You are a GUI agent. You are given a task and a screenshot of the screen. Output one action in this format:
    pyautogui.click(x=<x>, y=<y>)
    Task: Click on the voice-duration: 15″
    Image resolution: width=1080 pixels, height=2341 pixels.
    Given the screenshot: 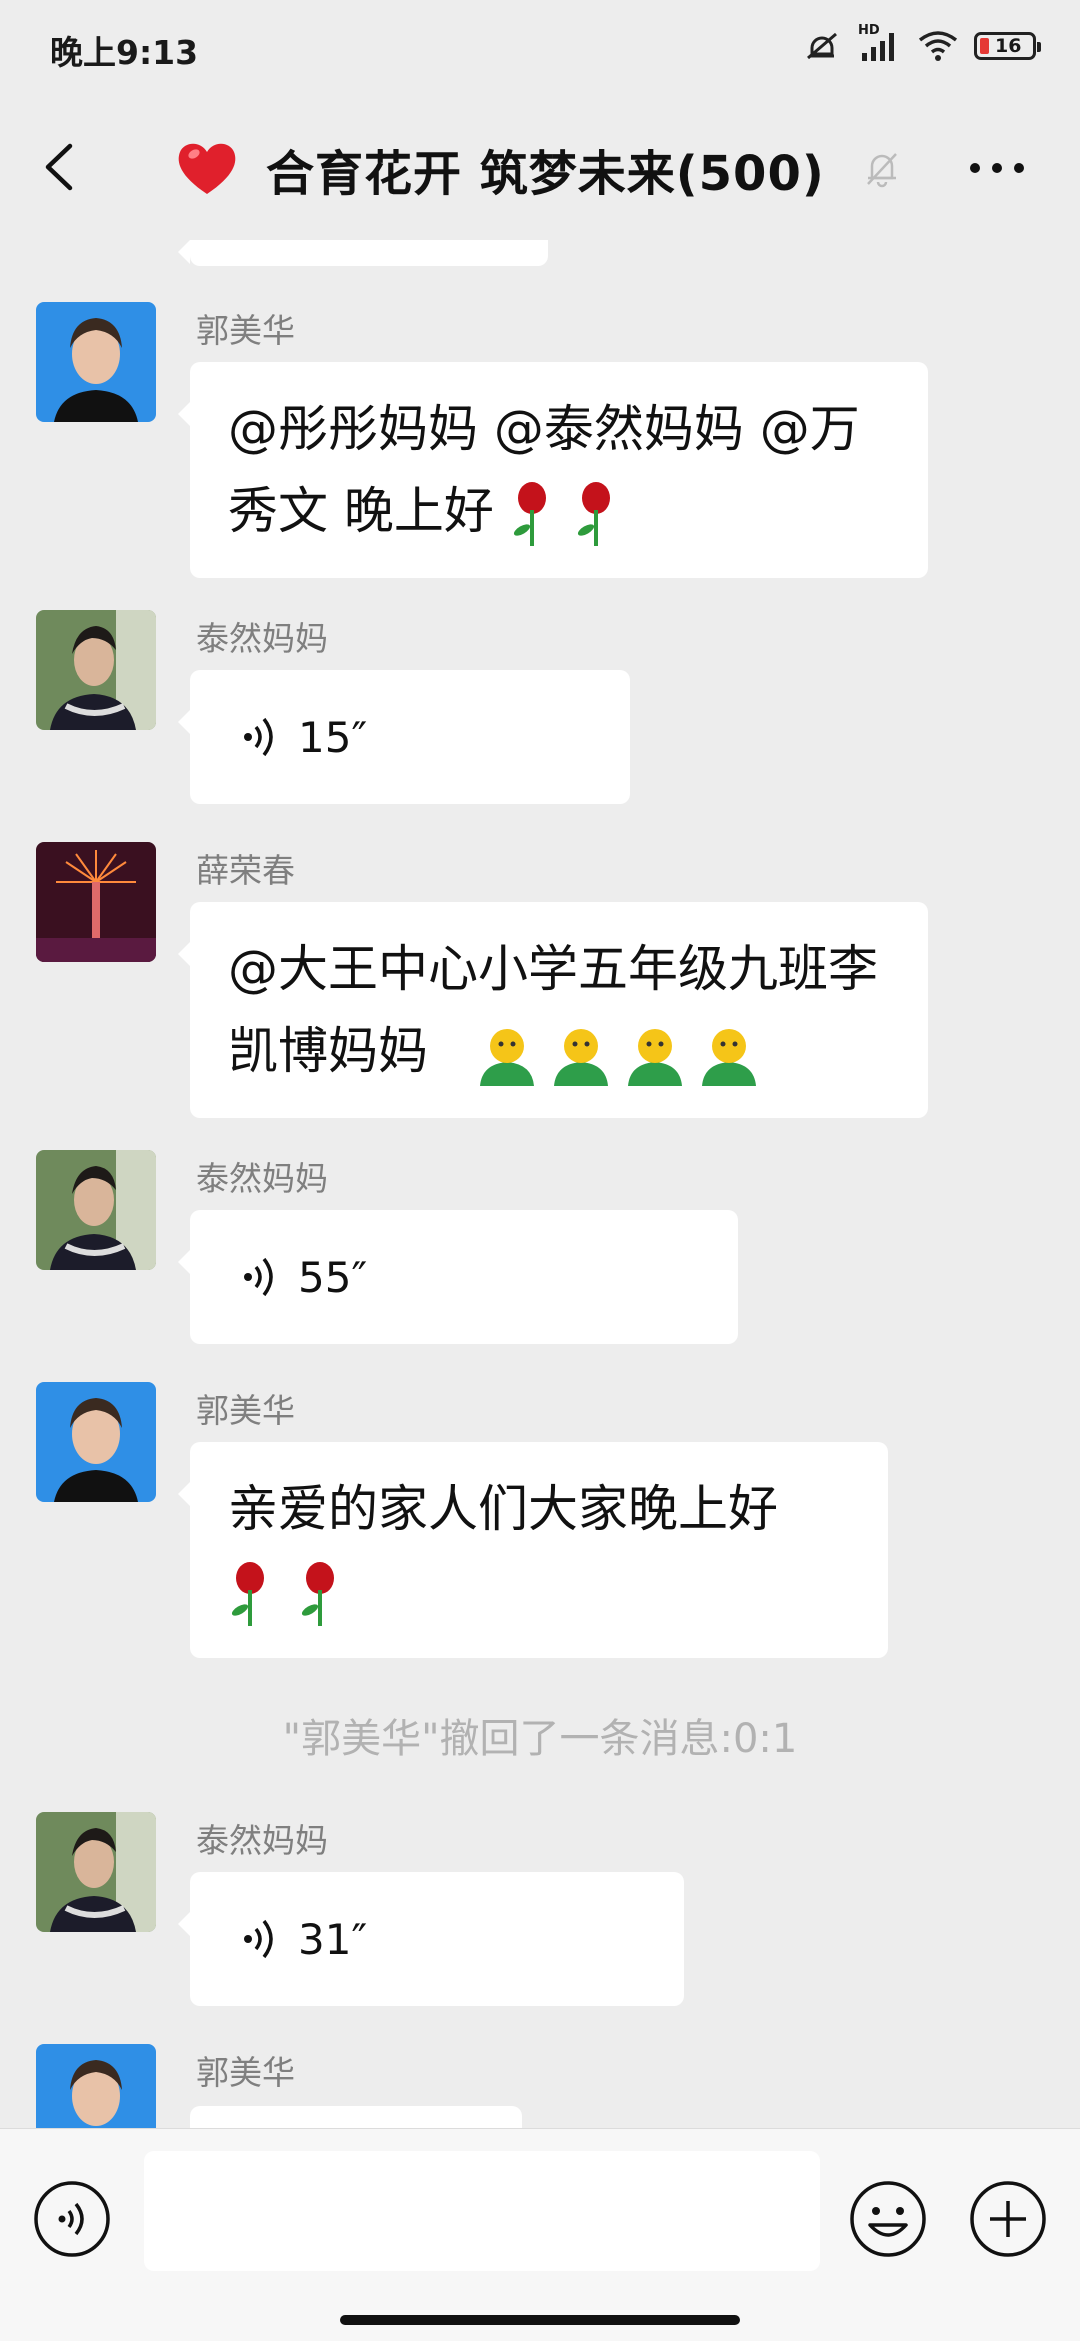 What is the action you would take?
    pyautogui.click(x=333, y=737)
    